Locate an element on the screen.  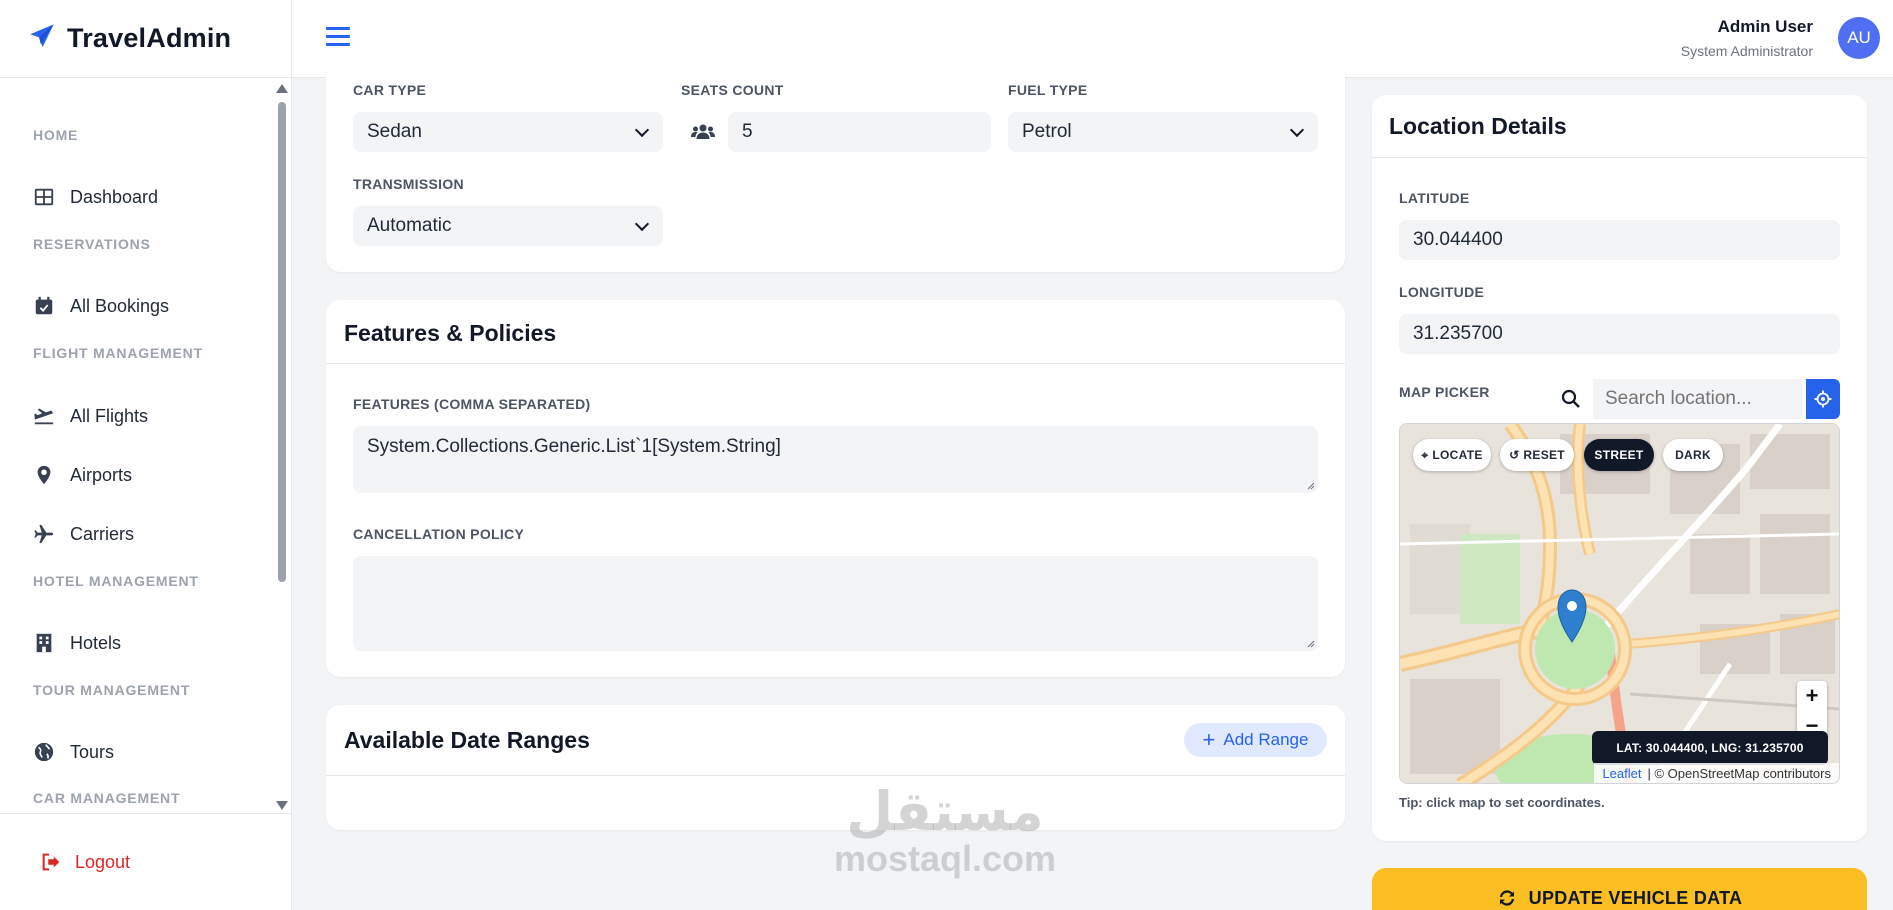
map-locate-label: LOCATE is located at coordinates (1457, 455).